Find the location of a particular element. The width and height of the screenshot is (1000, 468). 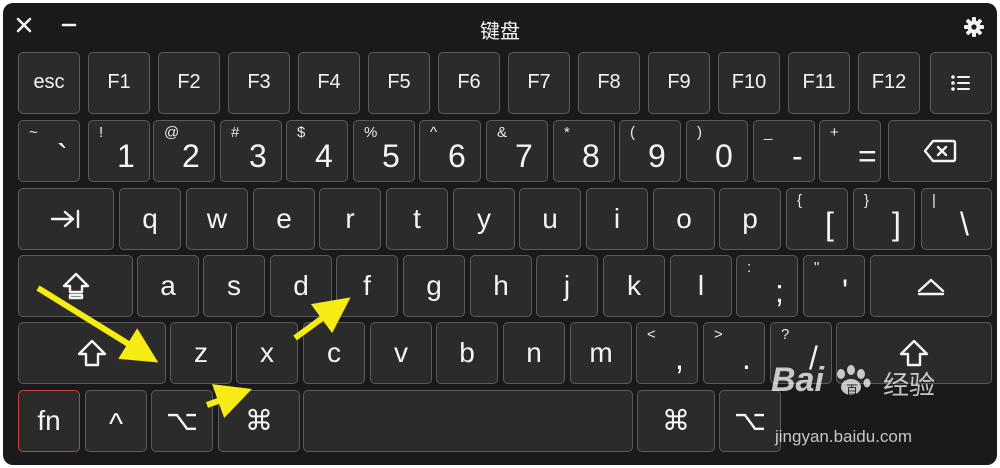

annotation-arrows is located at coordinates (193, 352).